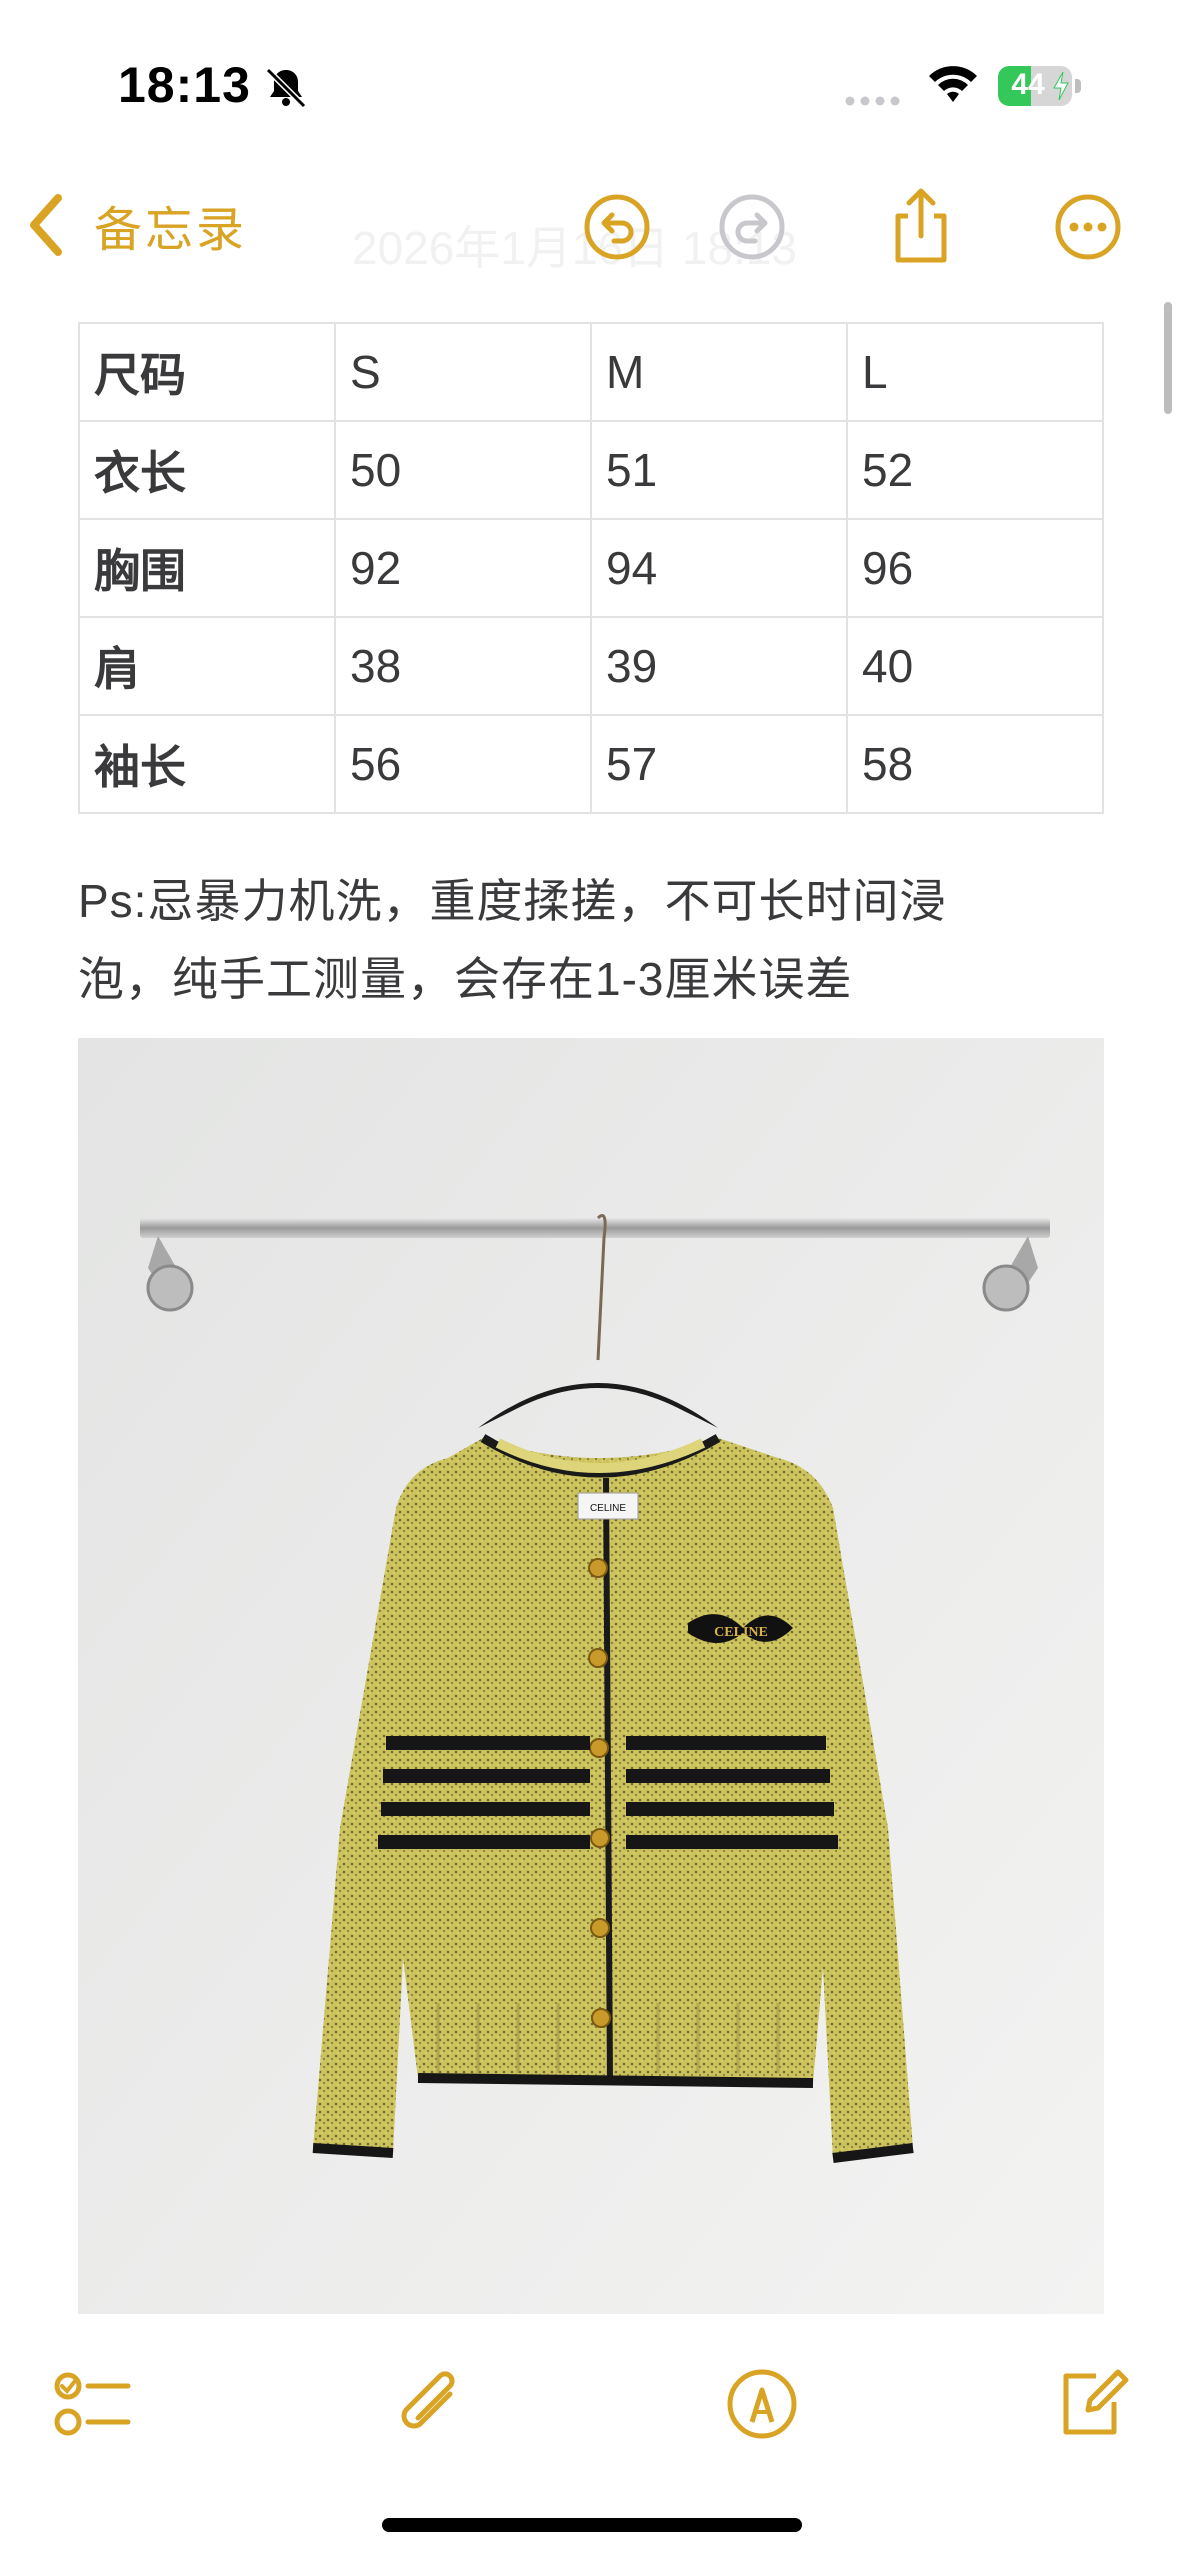 The height and width of the screenshot is (2556, 1179). I want to click on table-cell: 40, so click(975, 666).